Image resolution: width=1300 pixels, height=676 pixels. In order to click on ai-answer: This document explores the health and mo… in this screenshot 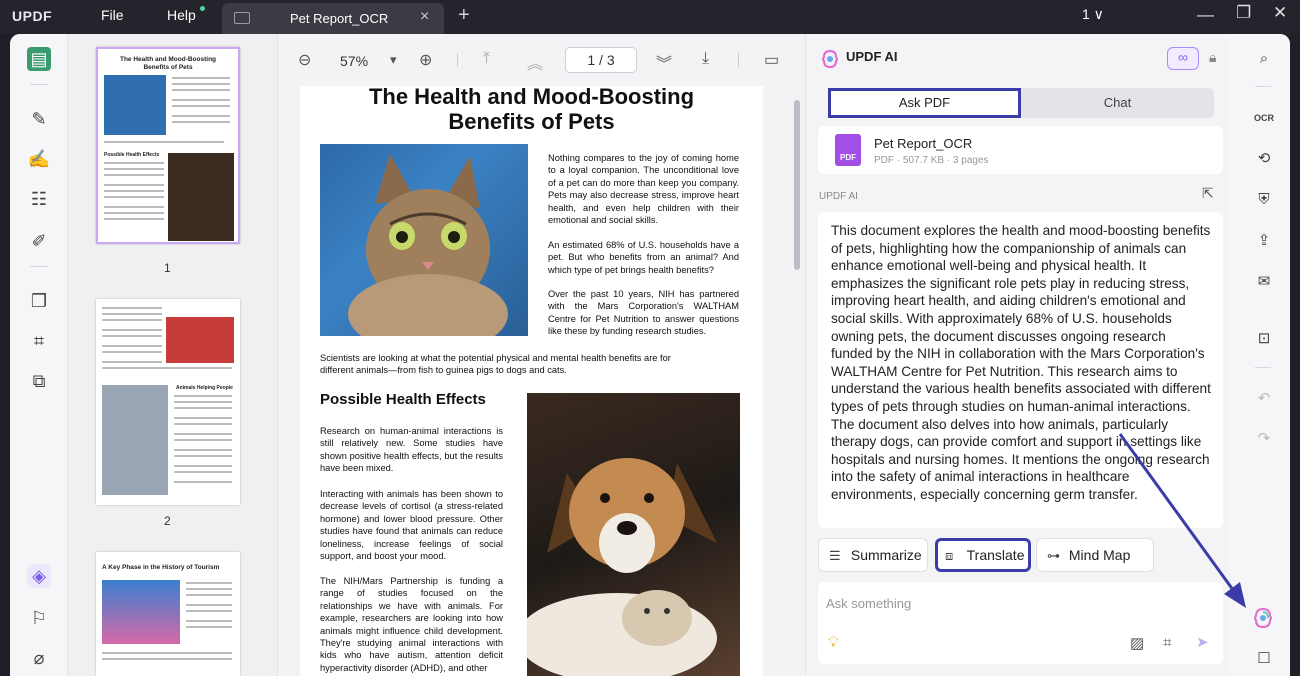, I will do `click(1020, 370)`.